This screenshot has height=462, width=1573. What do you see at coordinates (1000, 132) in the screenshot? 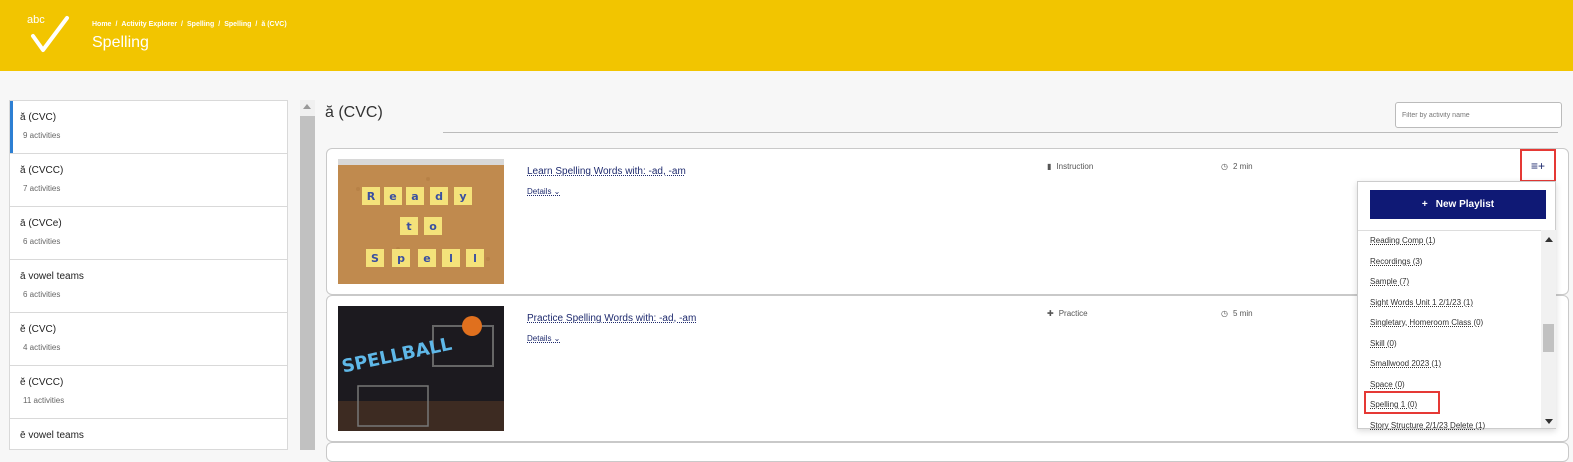
I see `divider` at bounding box center [1000, 132].